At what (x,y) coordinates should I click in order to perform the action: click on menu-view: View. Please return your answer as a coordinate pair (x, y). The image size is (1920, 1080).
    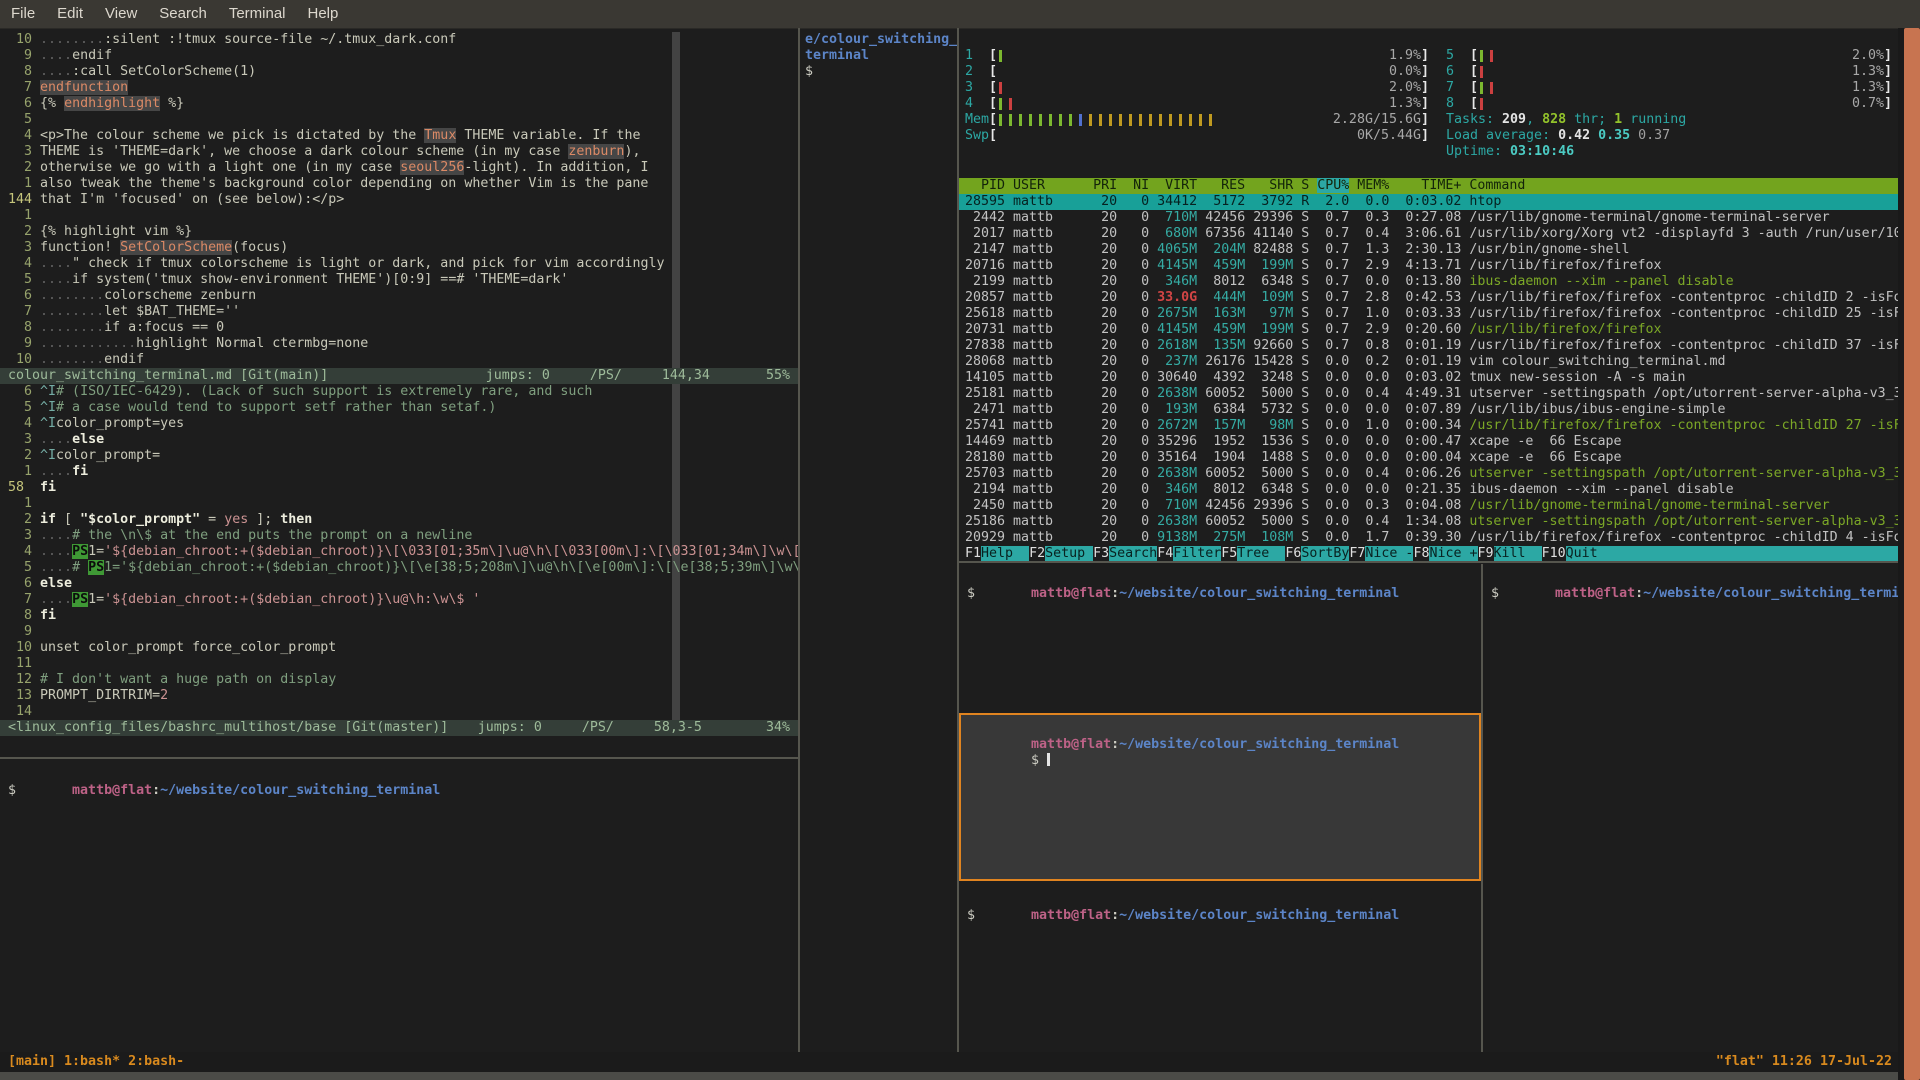
    Looking at the image, I should click on (121, 14).